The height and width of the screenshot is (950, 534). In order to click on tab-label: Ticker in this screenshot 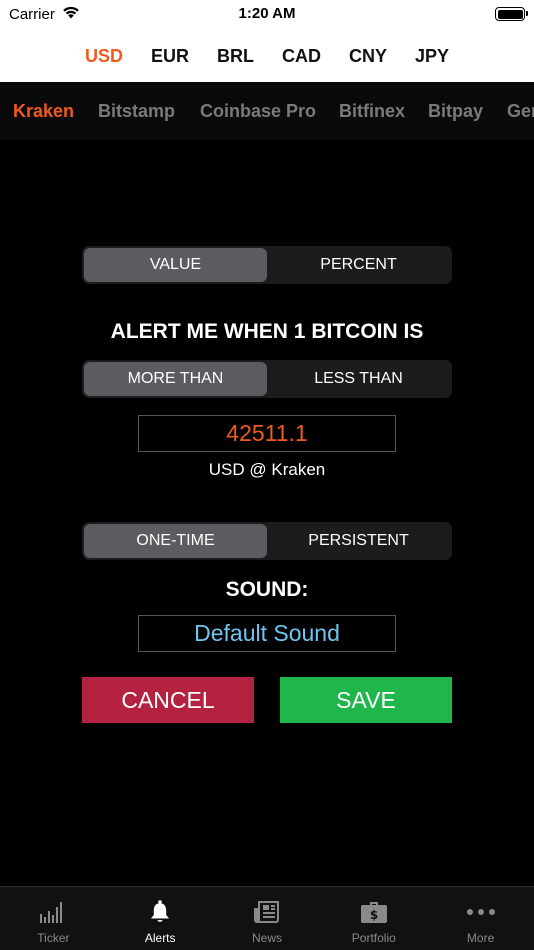, I will do `click(53, 938)`.